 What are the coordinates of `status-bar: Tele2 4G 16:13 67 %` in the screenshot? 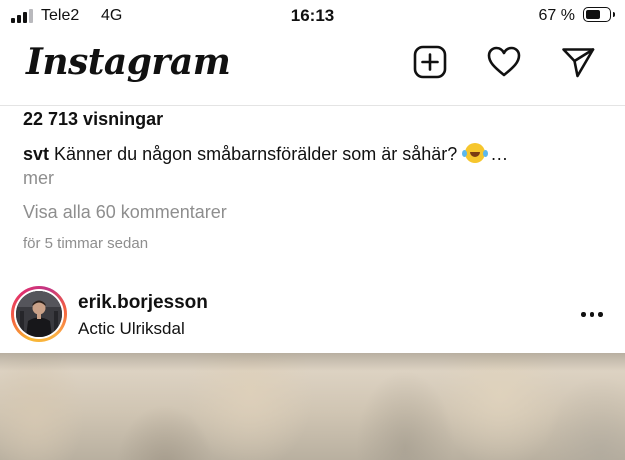 It's located at (312, 17).